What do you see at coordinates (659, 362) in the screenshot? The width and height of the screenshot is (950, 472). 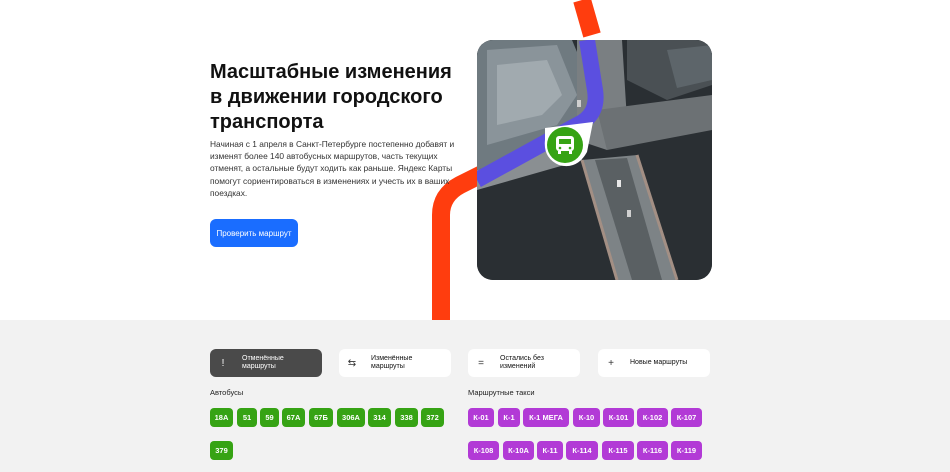 I see `tab-label: Новые маршруты` at bounding box center [659, 362].